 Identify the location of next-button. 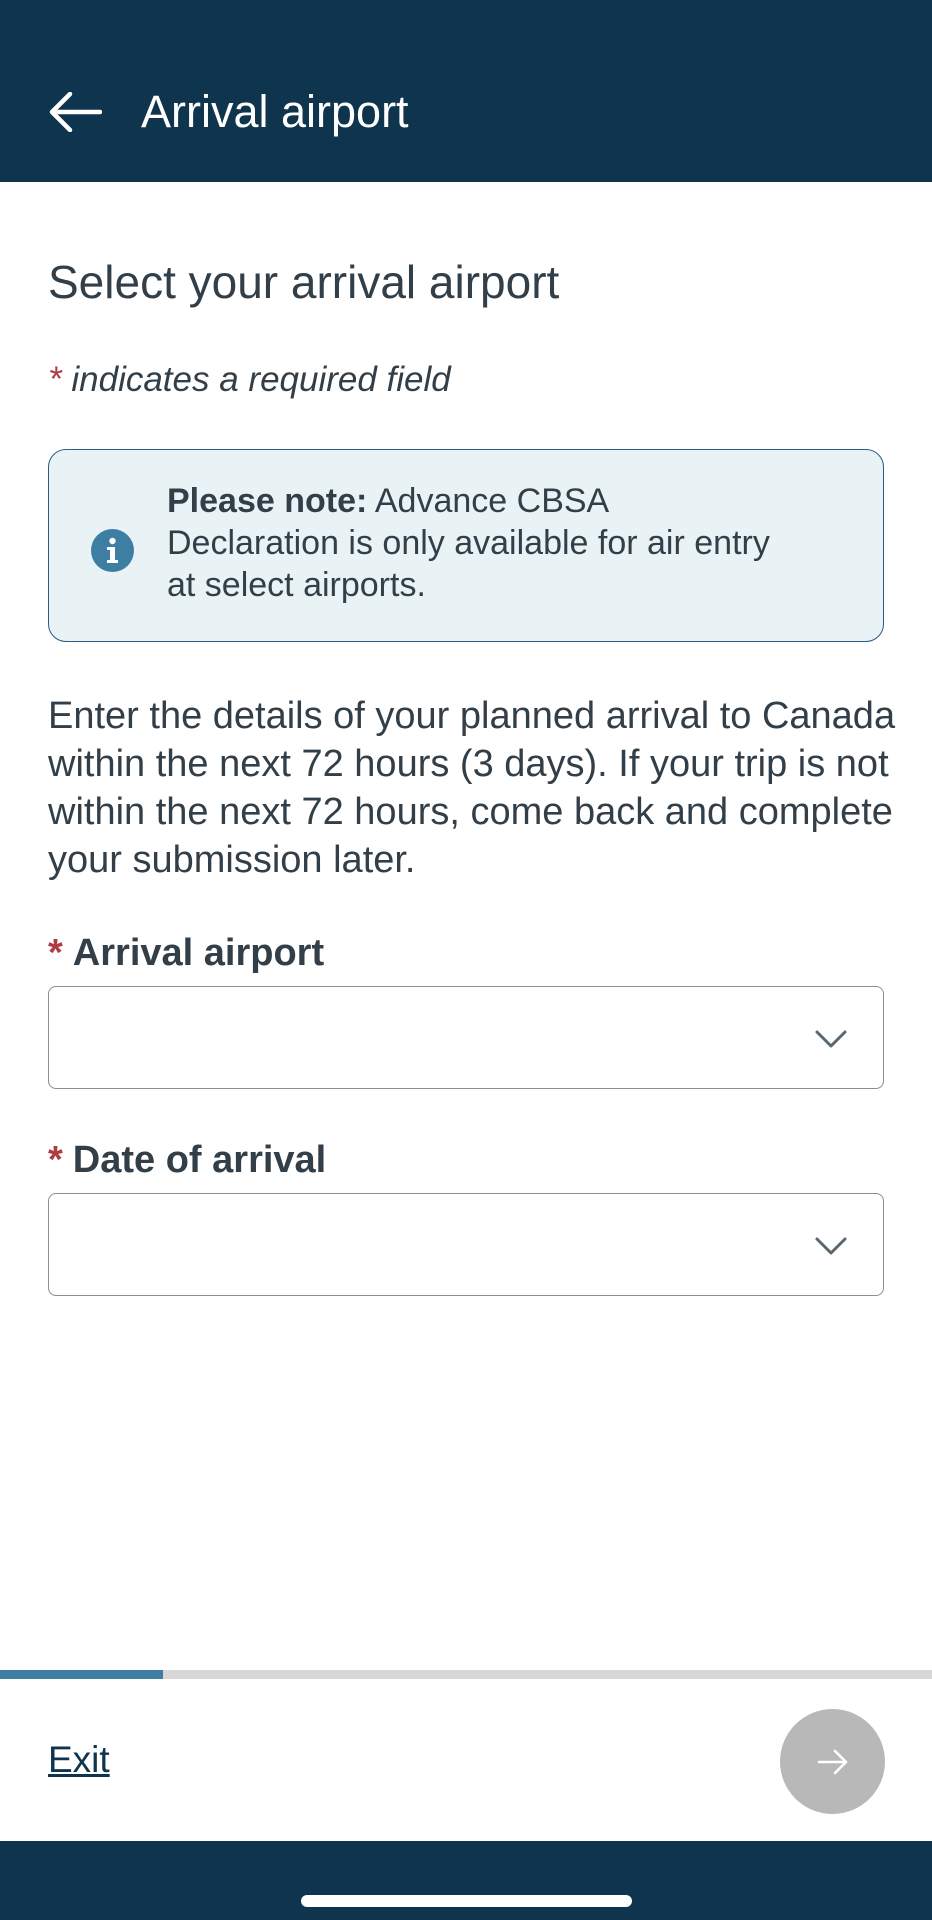
(832, 1761).